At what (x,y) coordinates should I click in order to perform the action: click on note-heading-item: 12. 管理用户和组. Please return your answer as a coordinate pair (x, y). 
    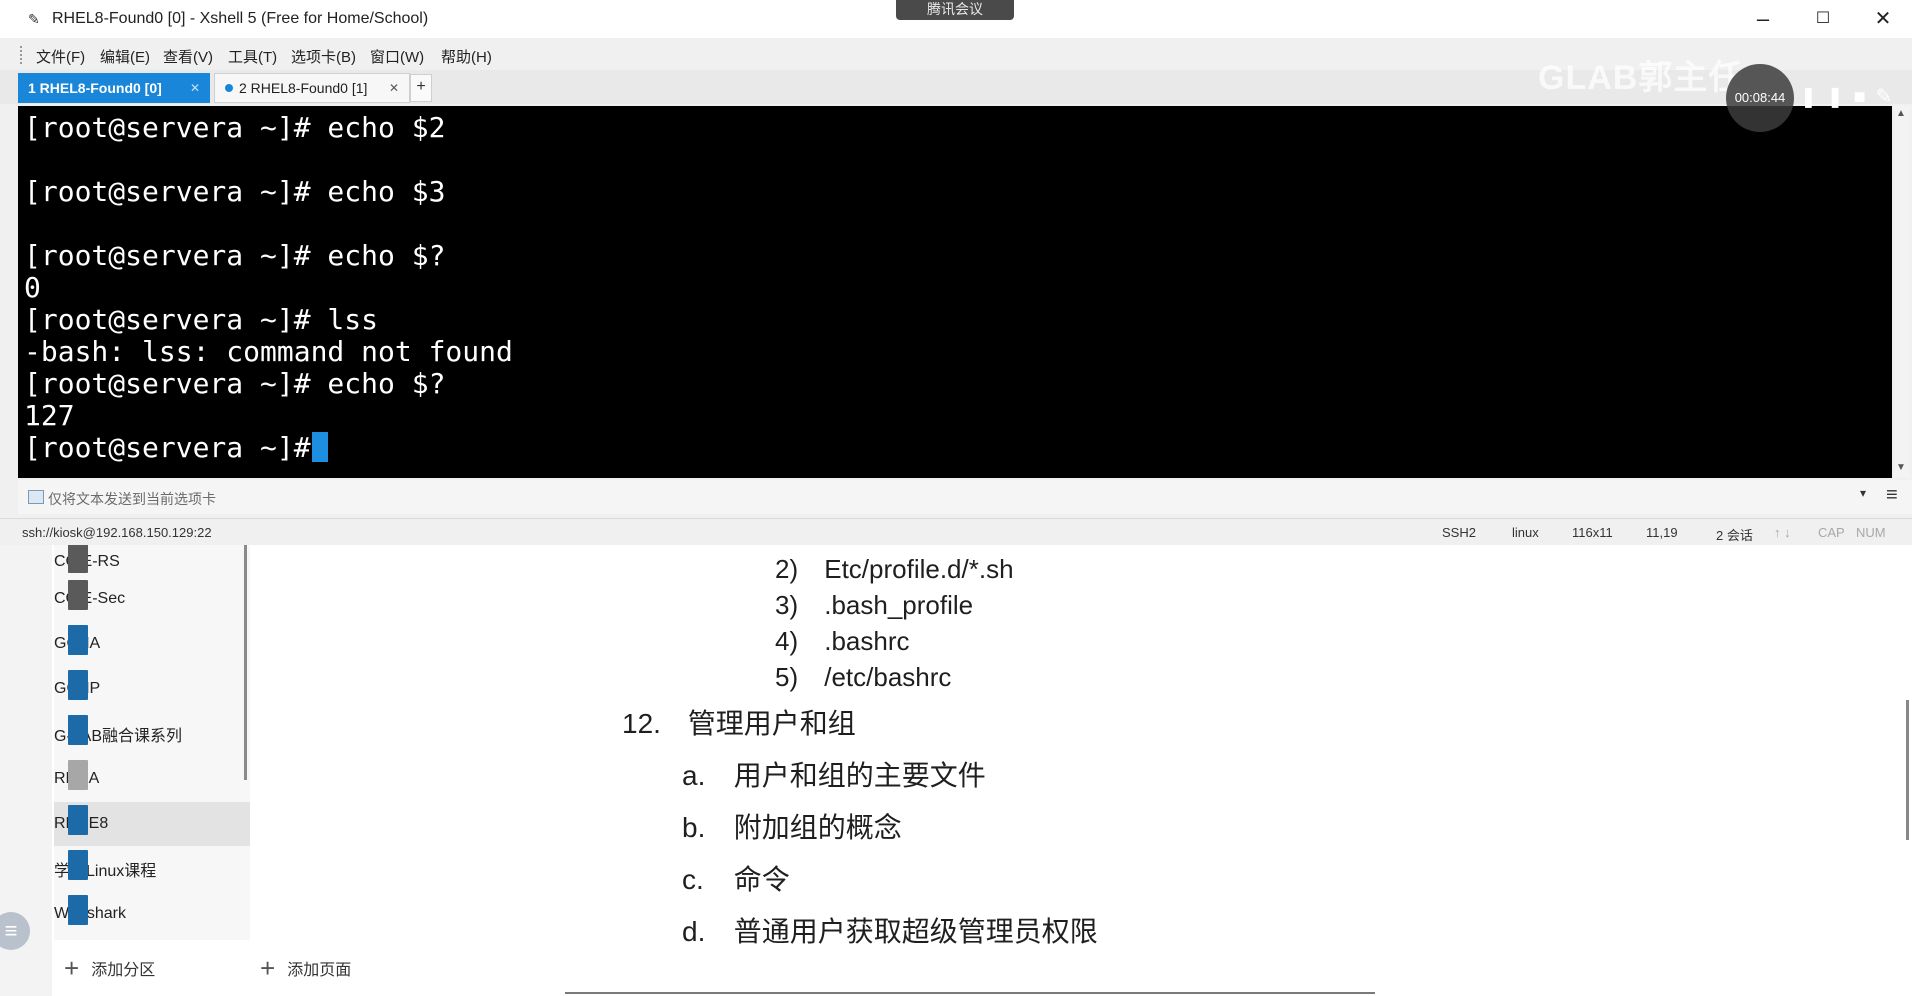
    Looking at the image, I should click on (739, 722).